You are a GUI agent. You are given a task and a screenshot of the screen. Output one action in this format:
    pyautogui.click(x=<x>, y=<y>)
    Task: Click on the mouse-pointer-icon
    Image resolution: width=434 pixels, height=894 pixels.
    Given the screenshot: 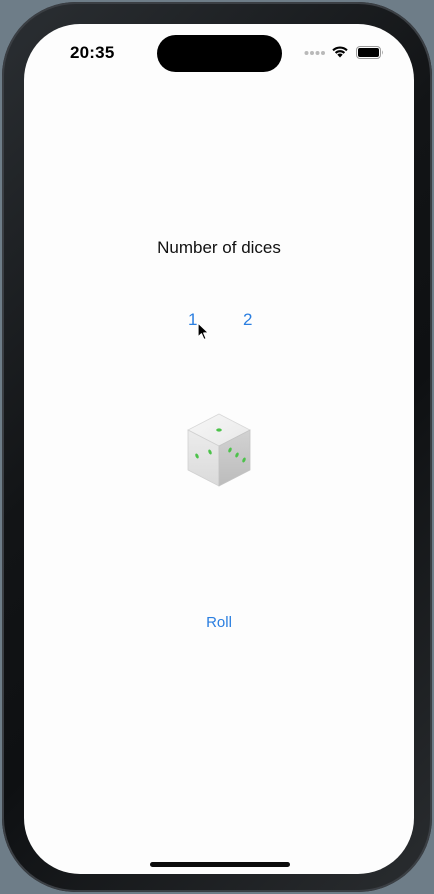 What is the action you would take?
    pyautogui.click(x=203, y=331)
    